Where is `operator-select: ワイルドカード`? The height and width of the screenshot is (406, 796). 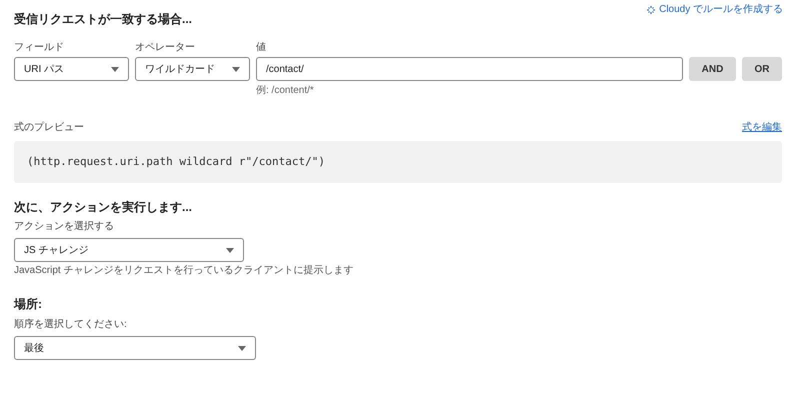 operator-select: ワイルドカード is located at coordinates (192, 69).